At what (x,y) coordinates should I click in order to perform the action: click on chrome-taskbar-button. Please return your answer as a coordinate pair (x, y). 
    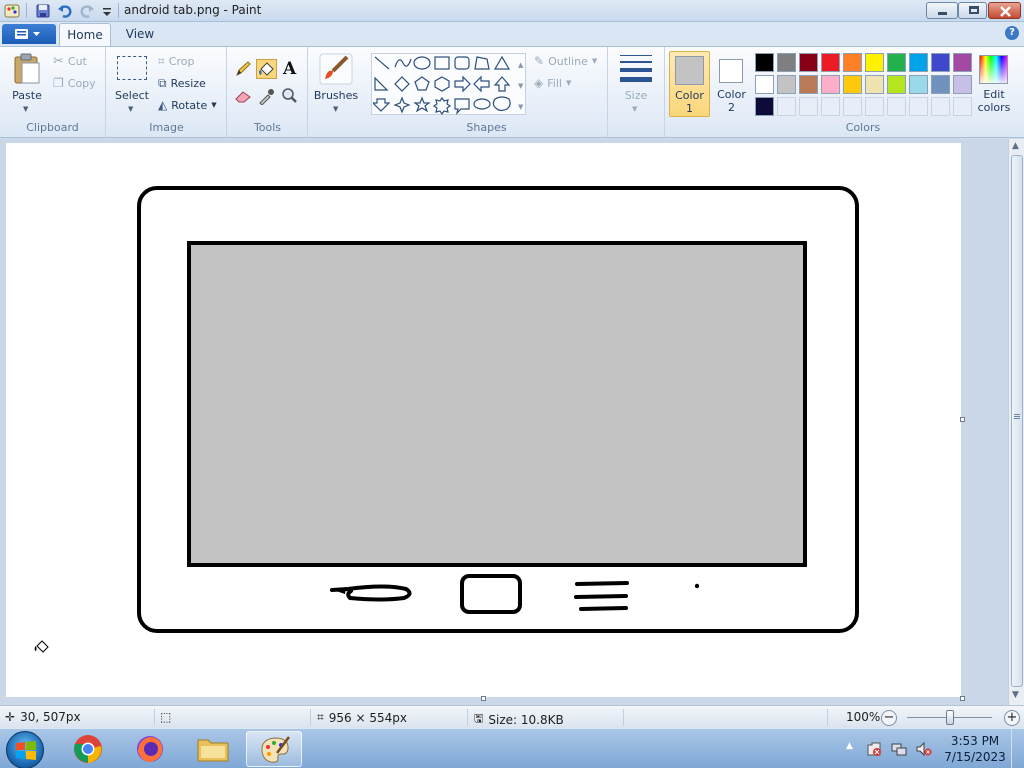
    Looking at the image, I should click on (88, 749).